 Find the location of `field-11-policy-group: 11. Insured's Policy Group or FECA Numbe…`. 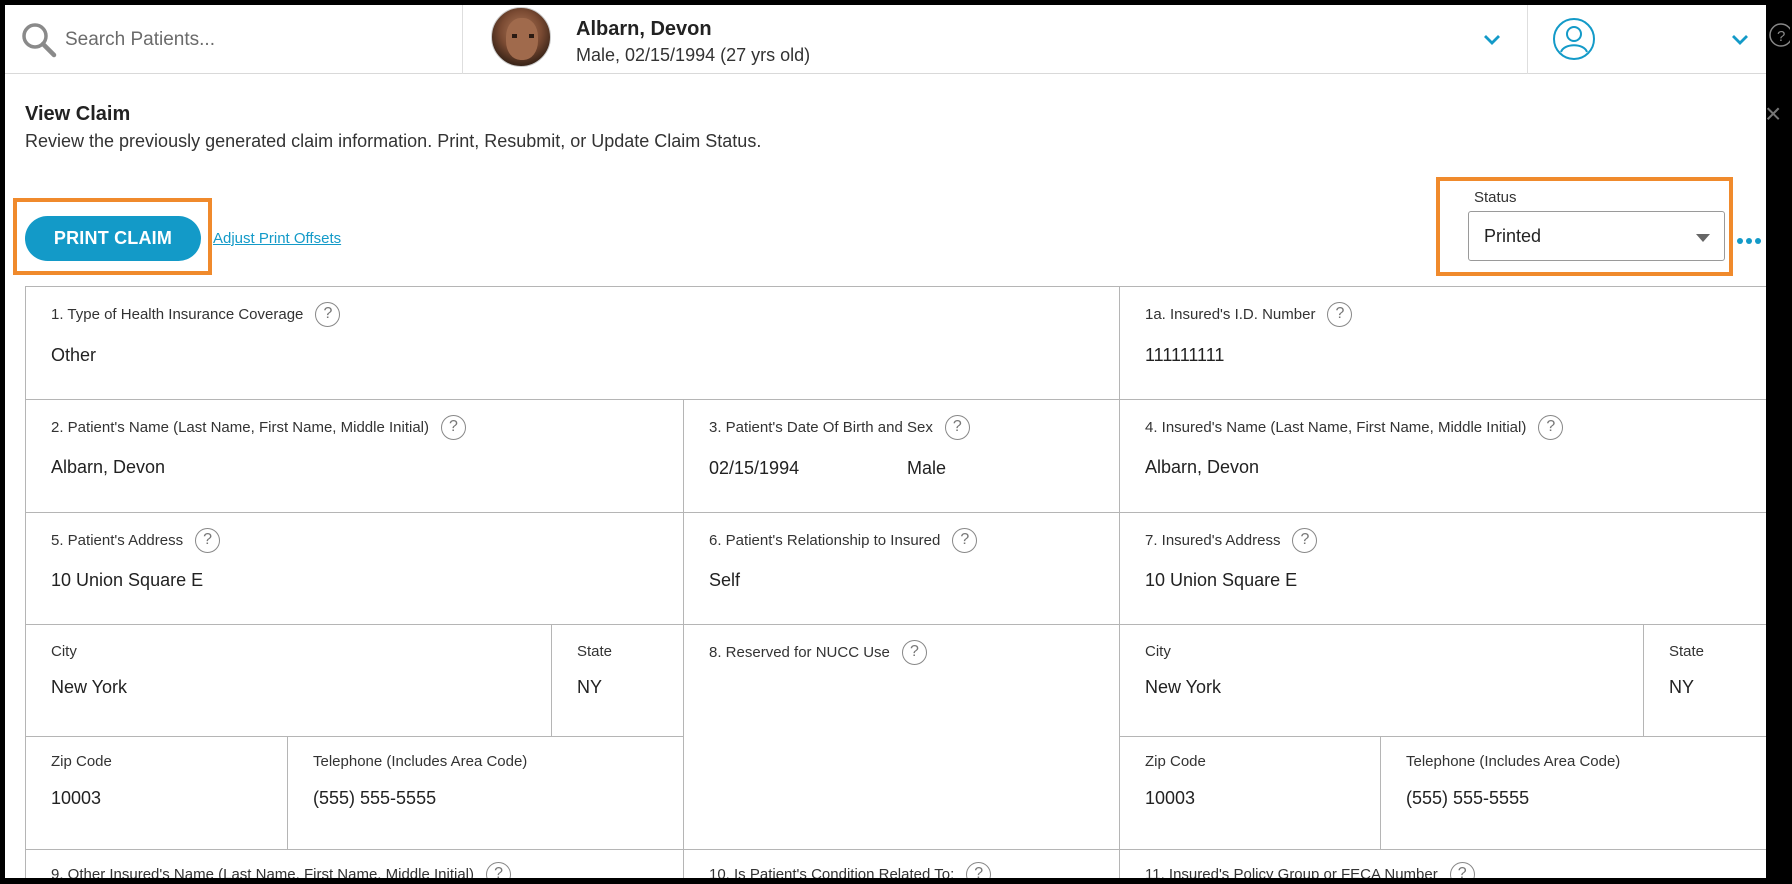

field-11-policy-group: 11. Insured's Policy Group or FECA Numbe… is located at coordinates (1447, 866).